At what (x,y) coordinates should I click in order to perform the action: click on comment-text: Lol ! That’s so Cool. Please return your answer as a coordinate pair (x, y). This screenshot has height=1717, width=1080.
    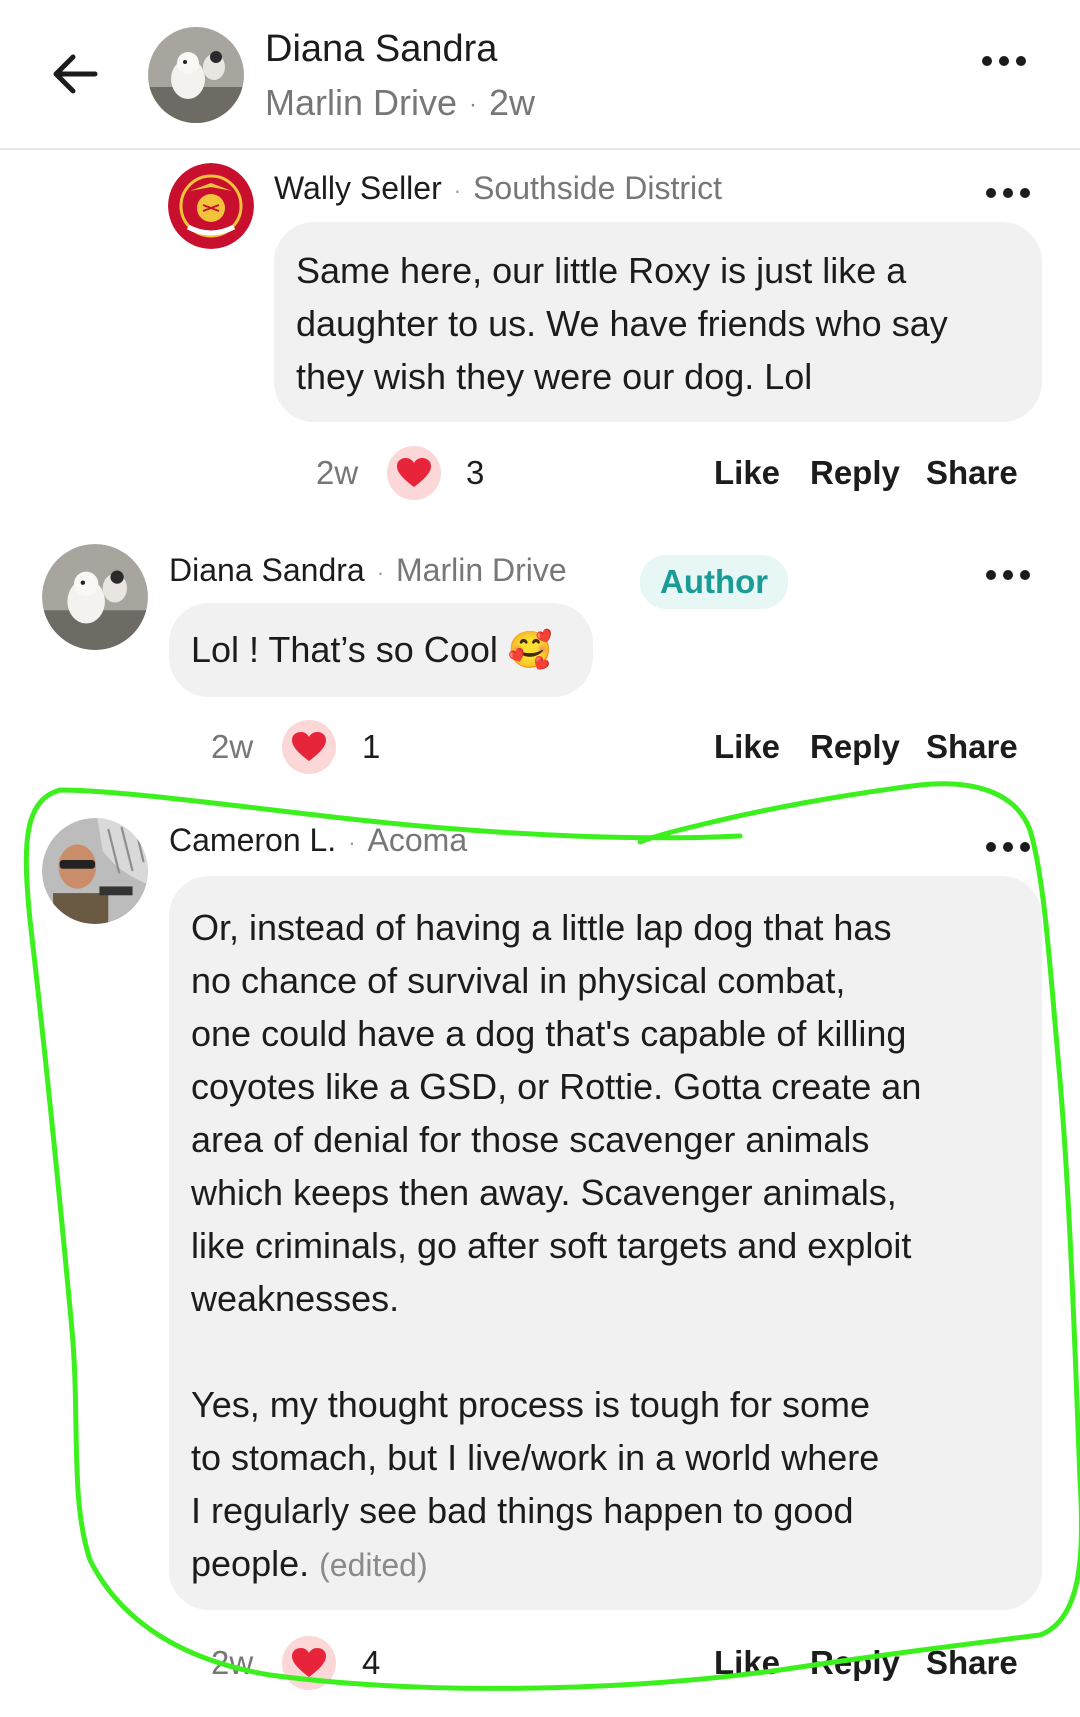
    Looking at the image, I should click on (344, 649).